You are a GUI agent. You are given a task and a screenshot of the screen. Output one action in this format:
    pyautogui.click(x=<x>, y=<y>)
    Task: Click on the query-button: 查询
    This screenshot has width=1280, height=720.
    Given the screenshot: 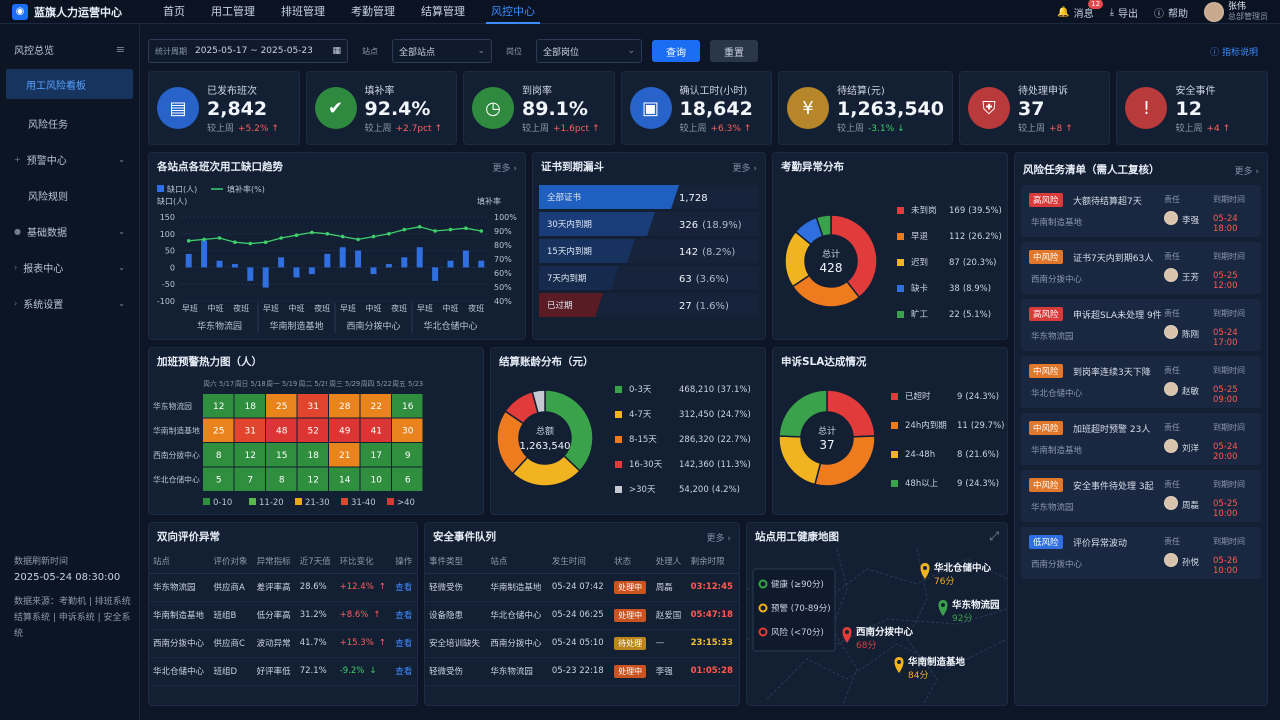 What is the action you would take?
    pyautogui.click(x=676, y=51)
    